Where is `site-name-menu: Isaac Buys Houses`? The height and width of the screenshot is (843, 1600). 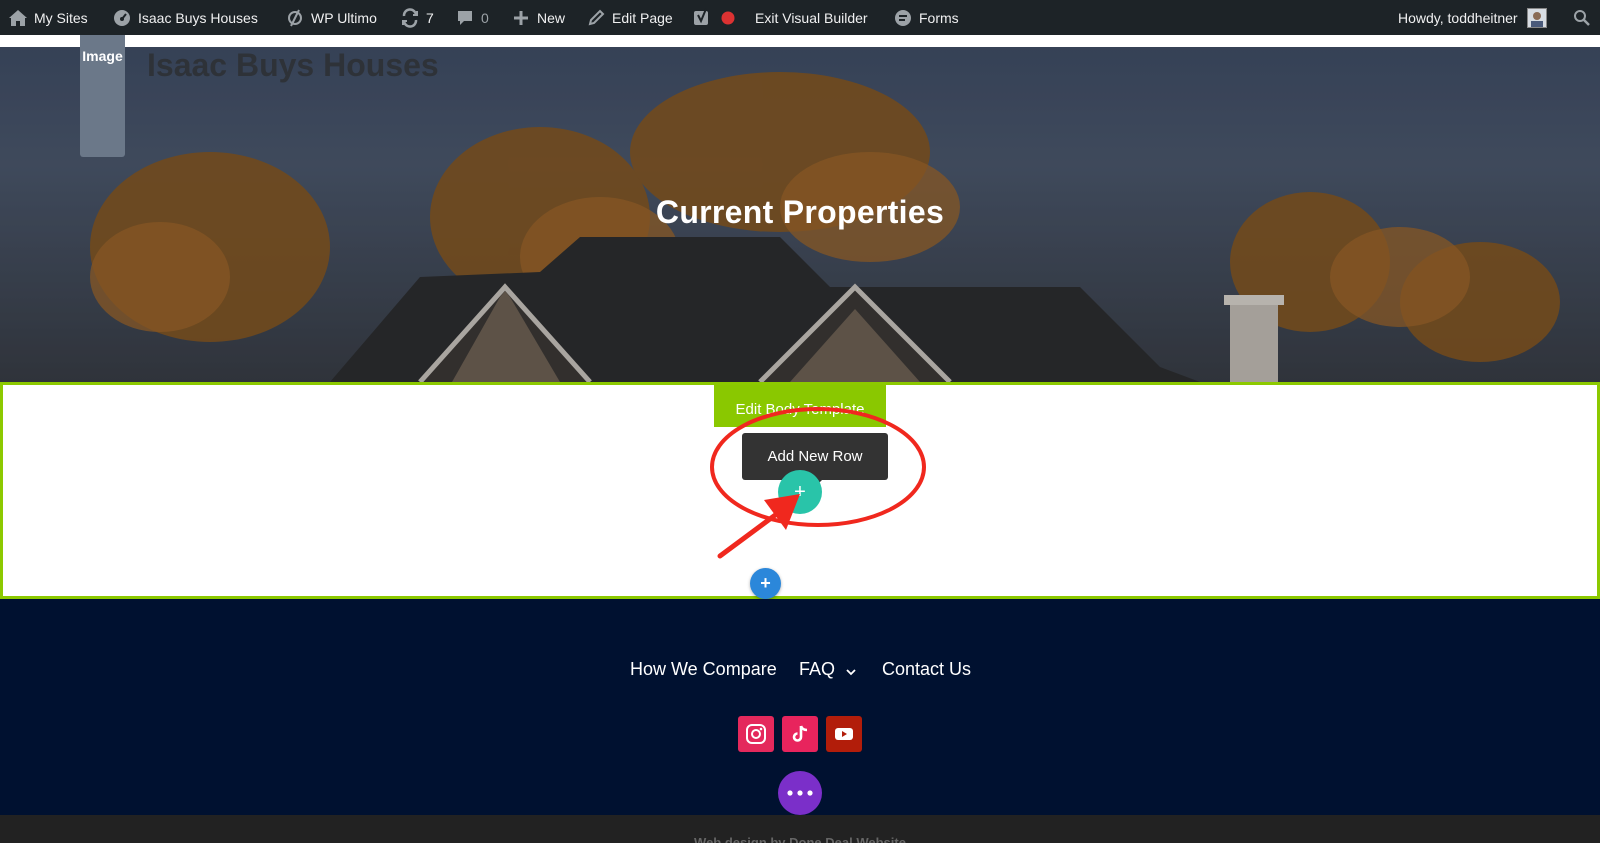
site-name-menu: Isaac Buys Houses is located at coordinates (185, 17).